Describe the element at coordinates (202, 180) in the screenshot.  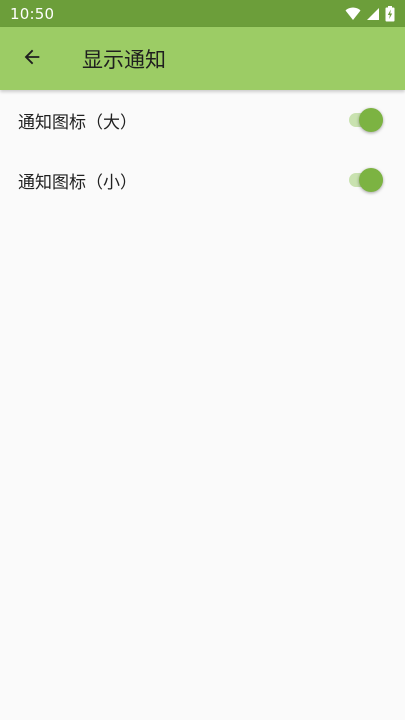
I see `setting-row-small-icon: 通知图标（小）` at that location.